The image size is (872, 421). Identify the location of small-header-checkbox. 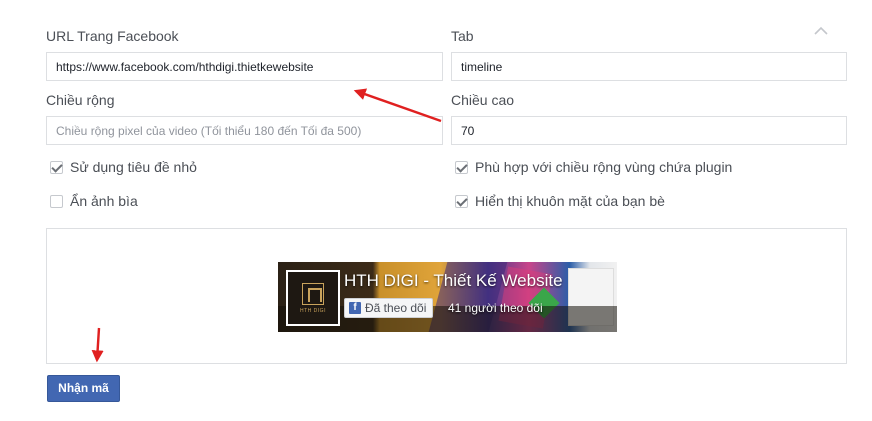
(56, 167).